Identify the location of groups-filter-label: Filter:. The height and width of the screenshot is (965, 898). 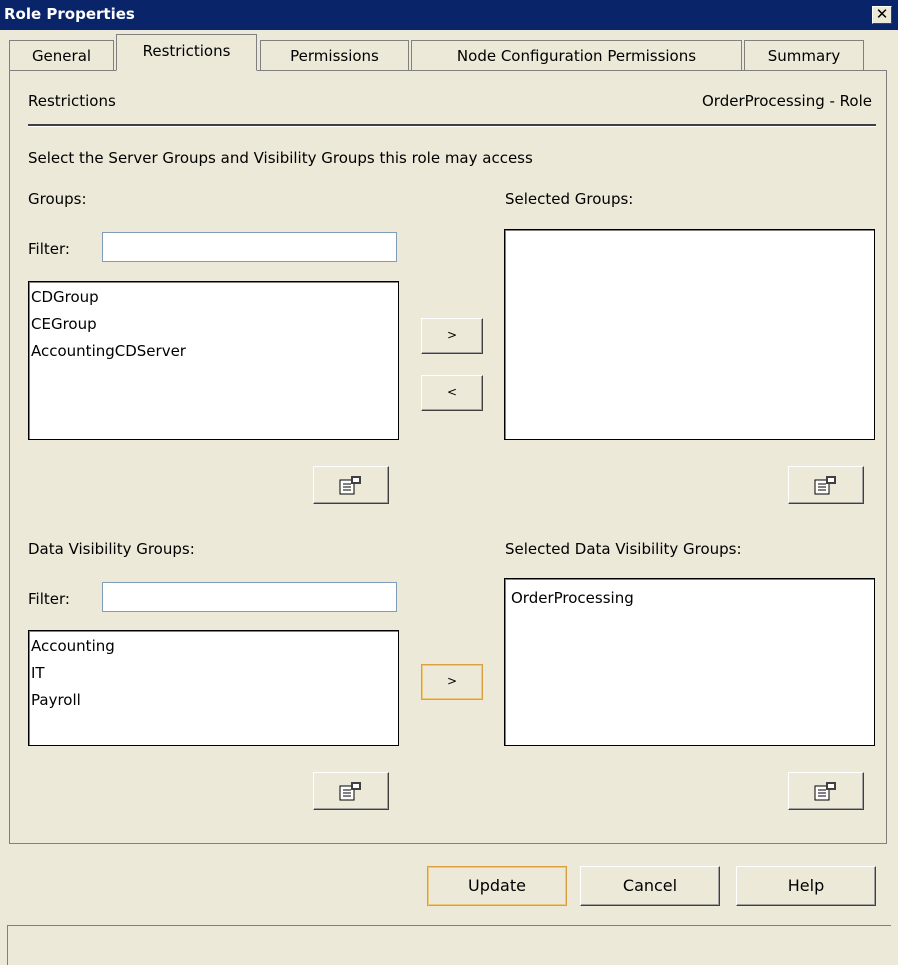
(49, 249).